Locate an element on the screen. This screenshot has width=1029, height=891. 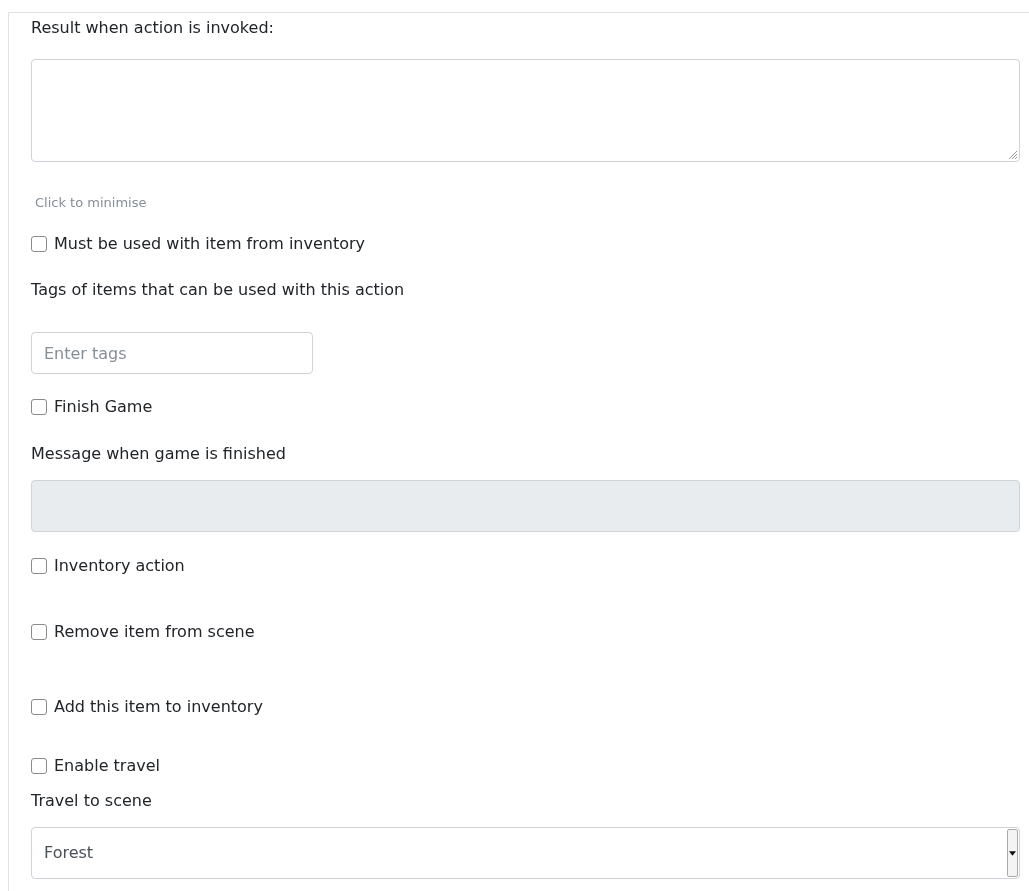
scene-select: Forest is located at coordinates (525, 853).